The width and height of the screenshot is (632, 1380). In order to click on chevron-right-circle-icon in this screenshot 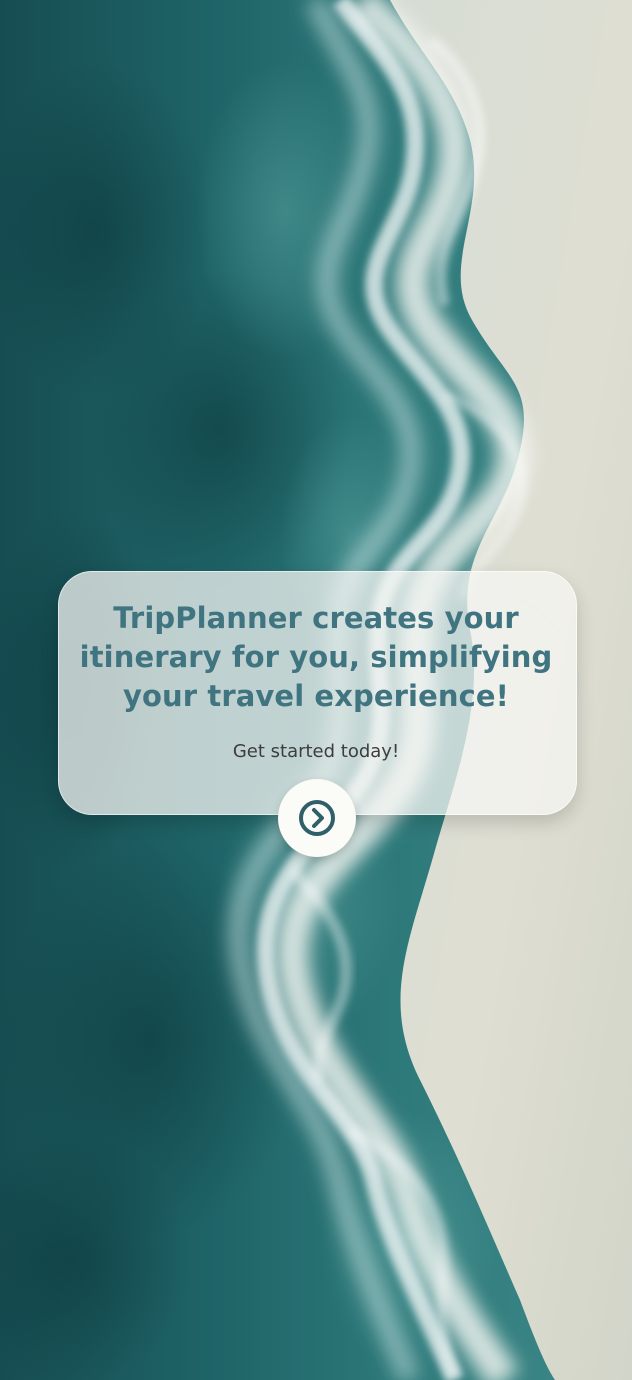, I will do `click(317, 818)`.